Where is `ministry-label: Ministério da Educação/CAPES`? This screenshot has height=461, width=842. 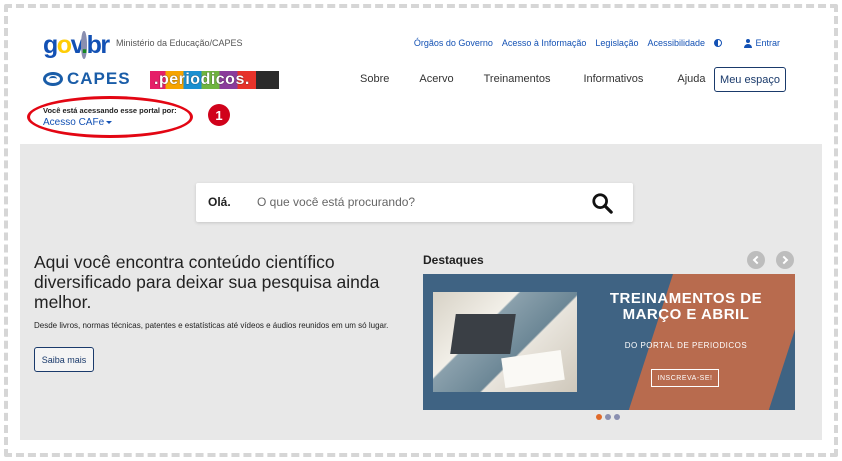
ministry-label: Ministério da Educação/CAPES is located at coordinates (179, 43).